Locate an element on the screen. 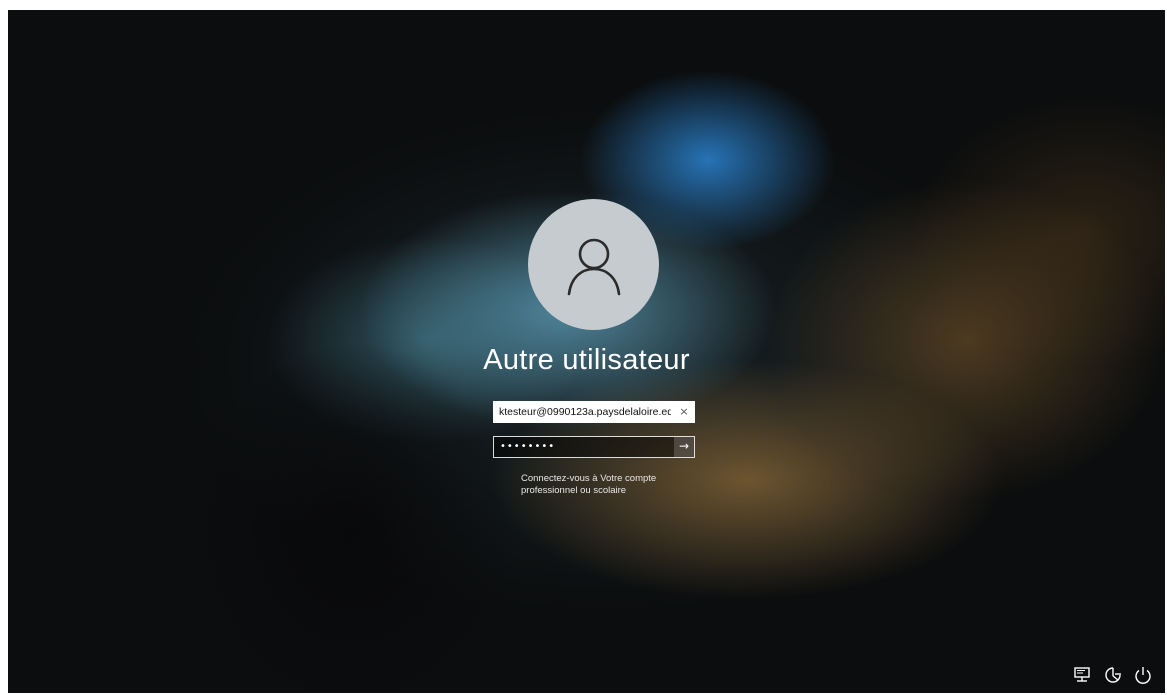 The width and height of the screenshot is (1167, 695). hint-line-2: professionnel ou scolaire is located at coordinates (574, 490).